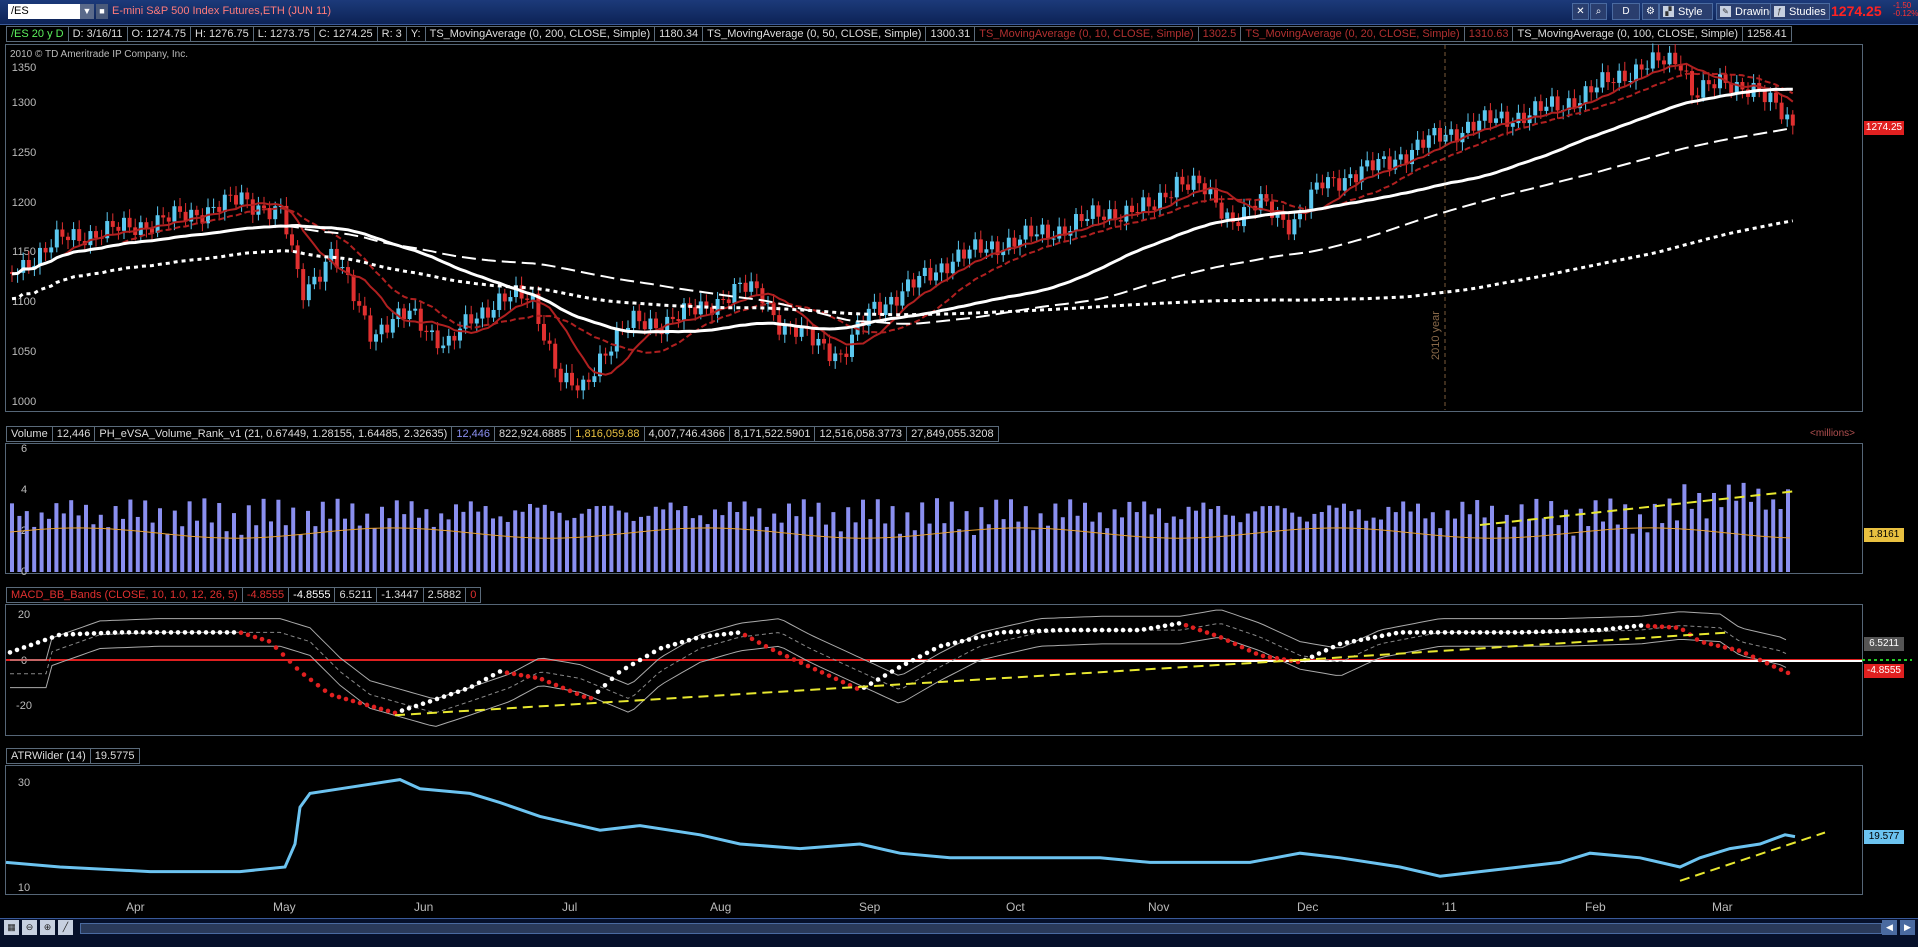  I want to click on draw-line-icon: ╱, so click(65, 927).